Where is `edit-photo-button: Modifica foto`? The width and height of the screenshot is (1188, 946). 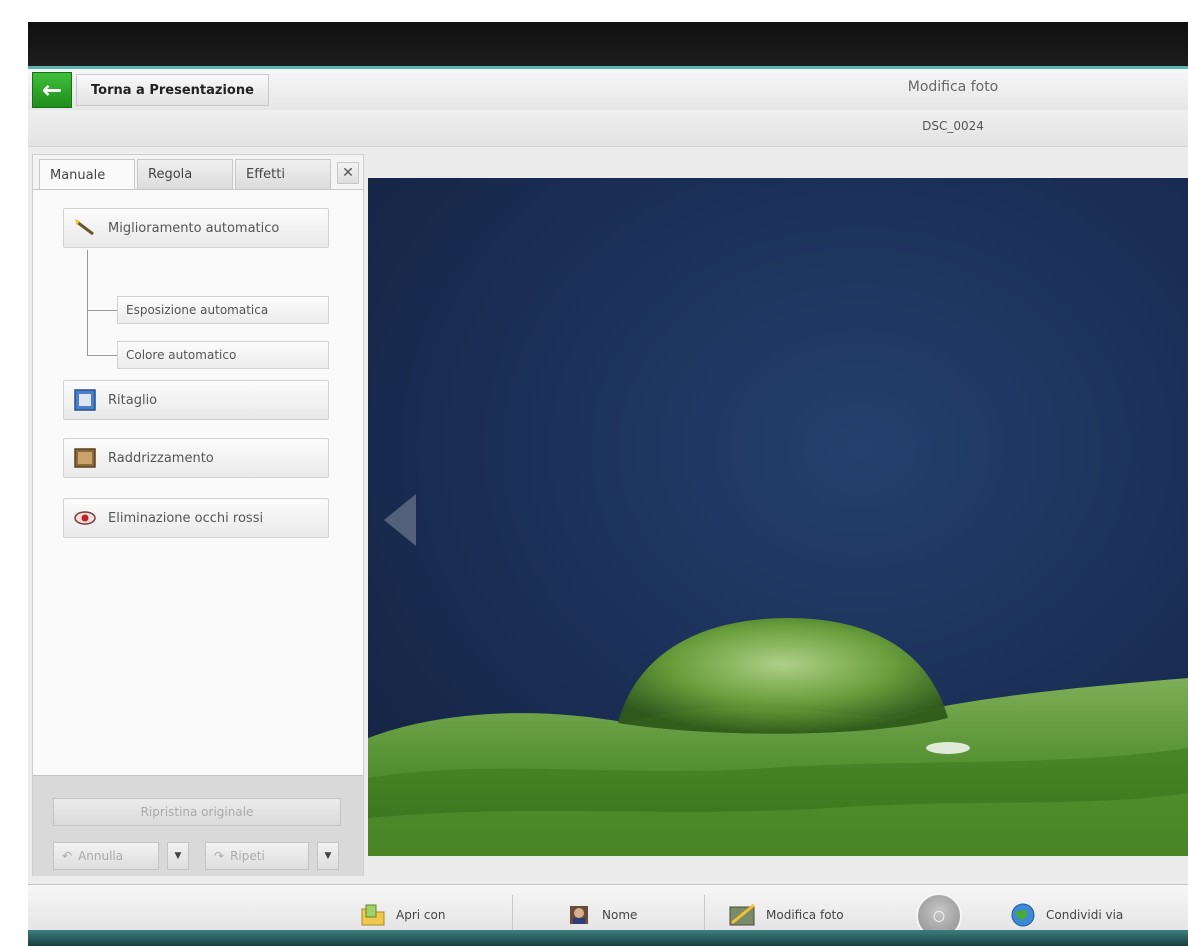
edit-photo-button: Modifica foto is located at coordinates (786, 915).